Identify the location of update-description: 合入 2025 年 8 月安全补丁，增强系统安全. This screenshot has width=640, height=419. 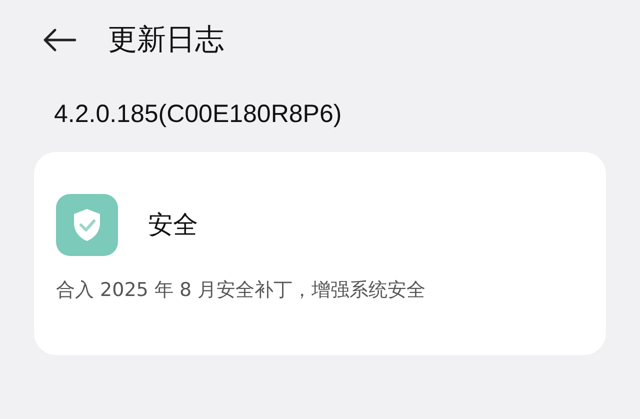
(241, 290).